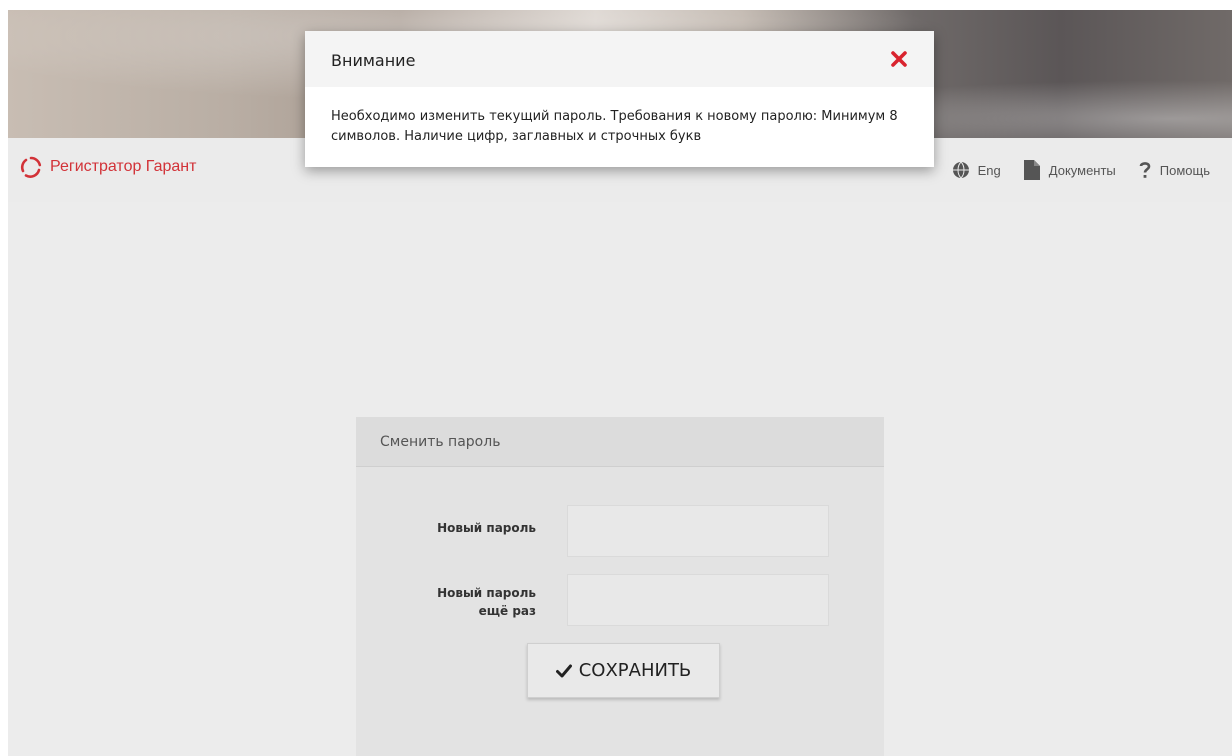 Image resolution: width=1232 pixels, height=756 pixels. I want to click on nav-language-label: Eng, so click(989, 170).